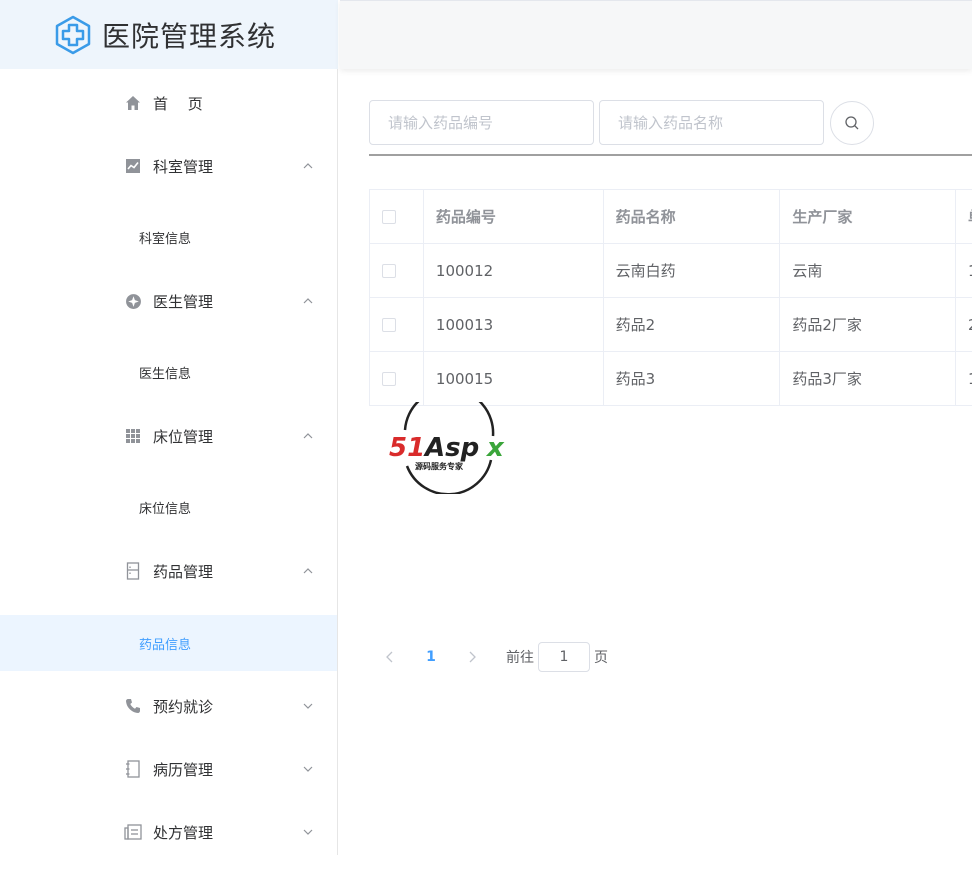 The width and height of the screenshot is (972, 895). I want to click on logo-bar: 医院管理系统, so click(169, 34).